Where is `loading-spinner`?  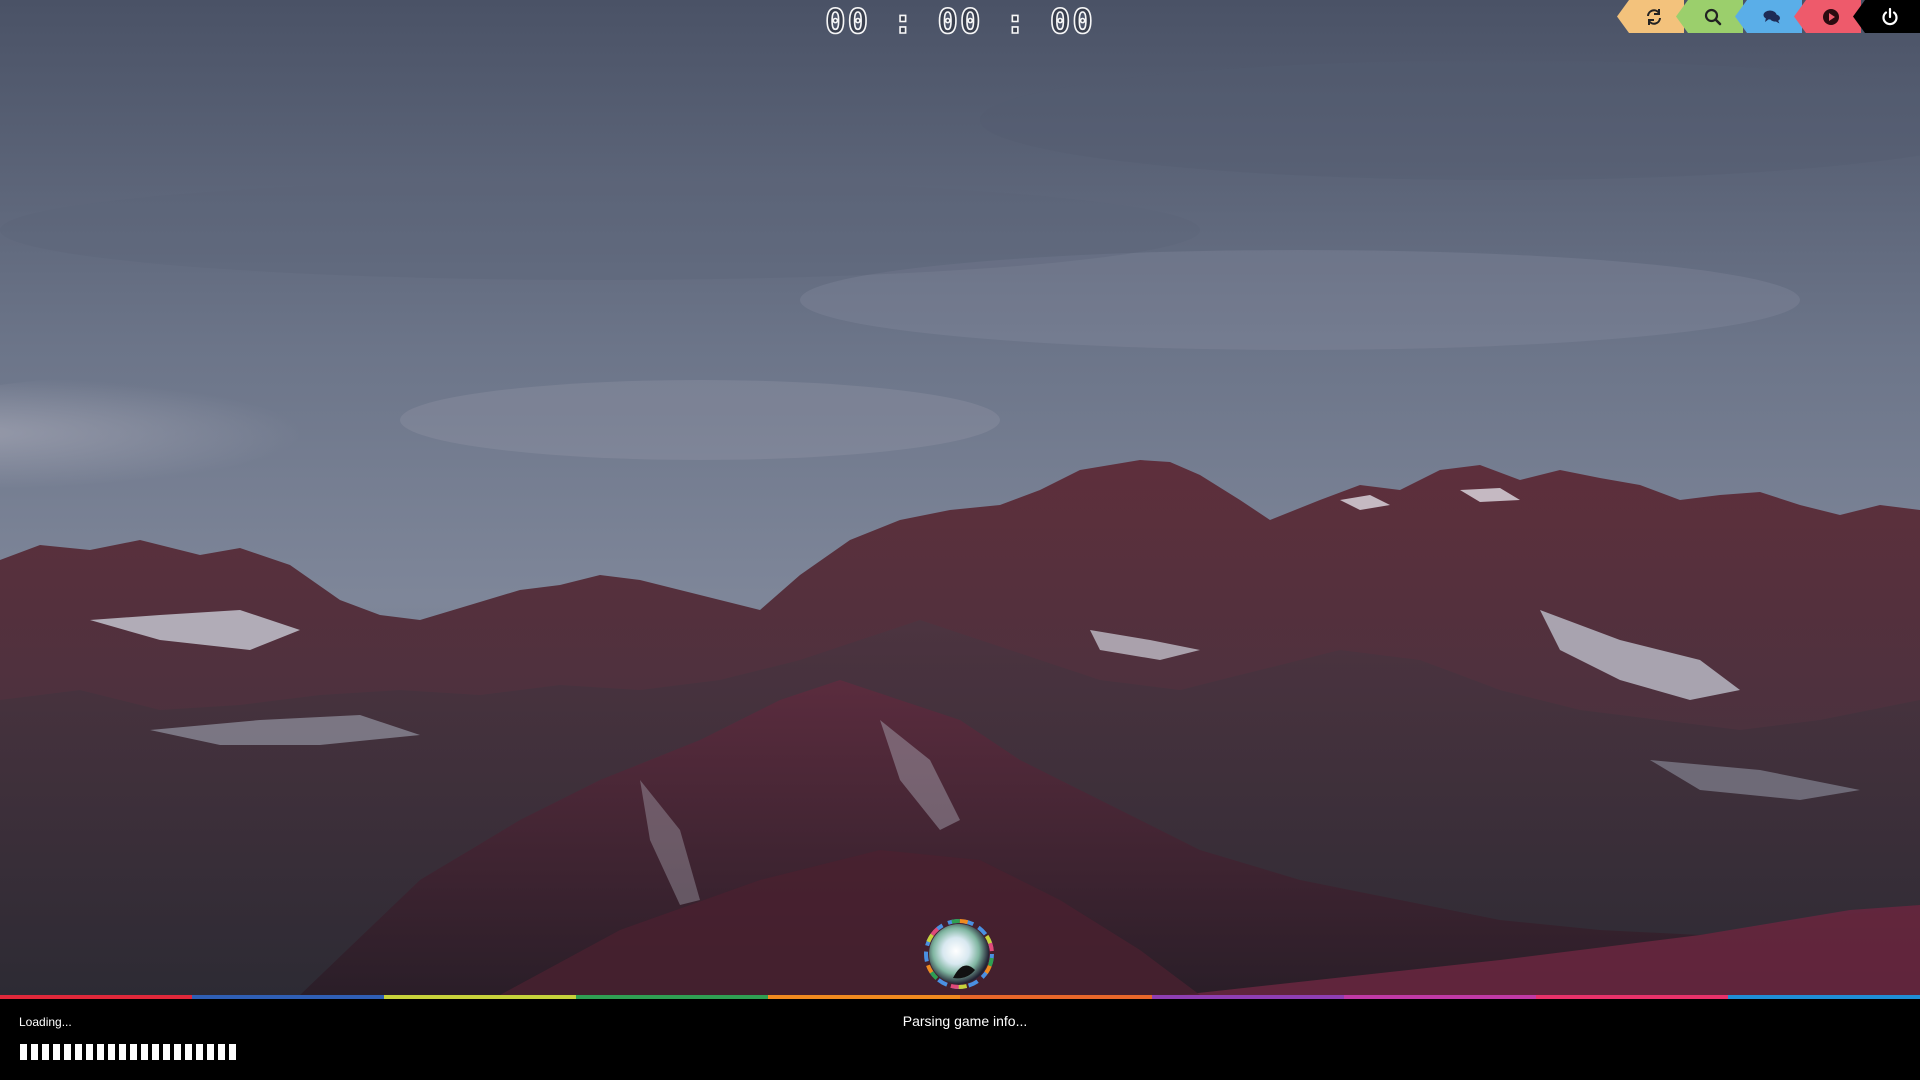 loading-spinner is located at coordinates (959, 954).